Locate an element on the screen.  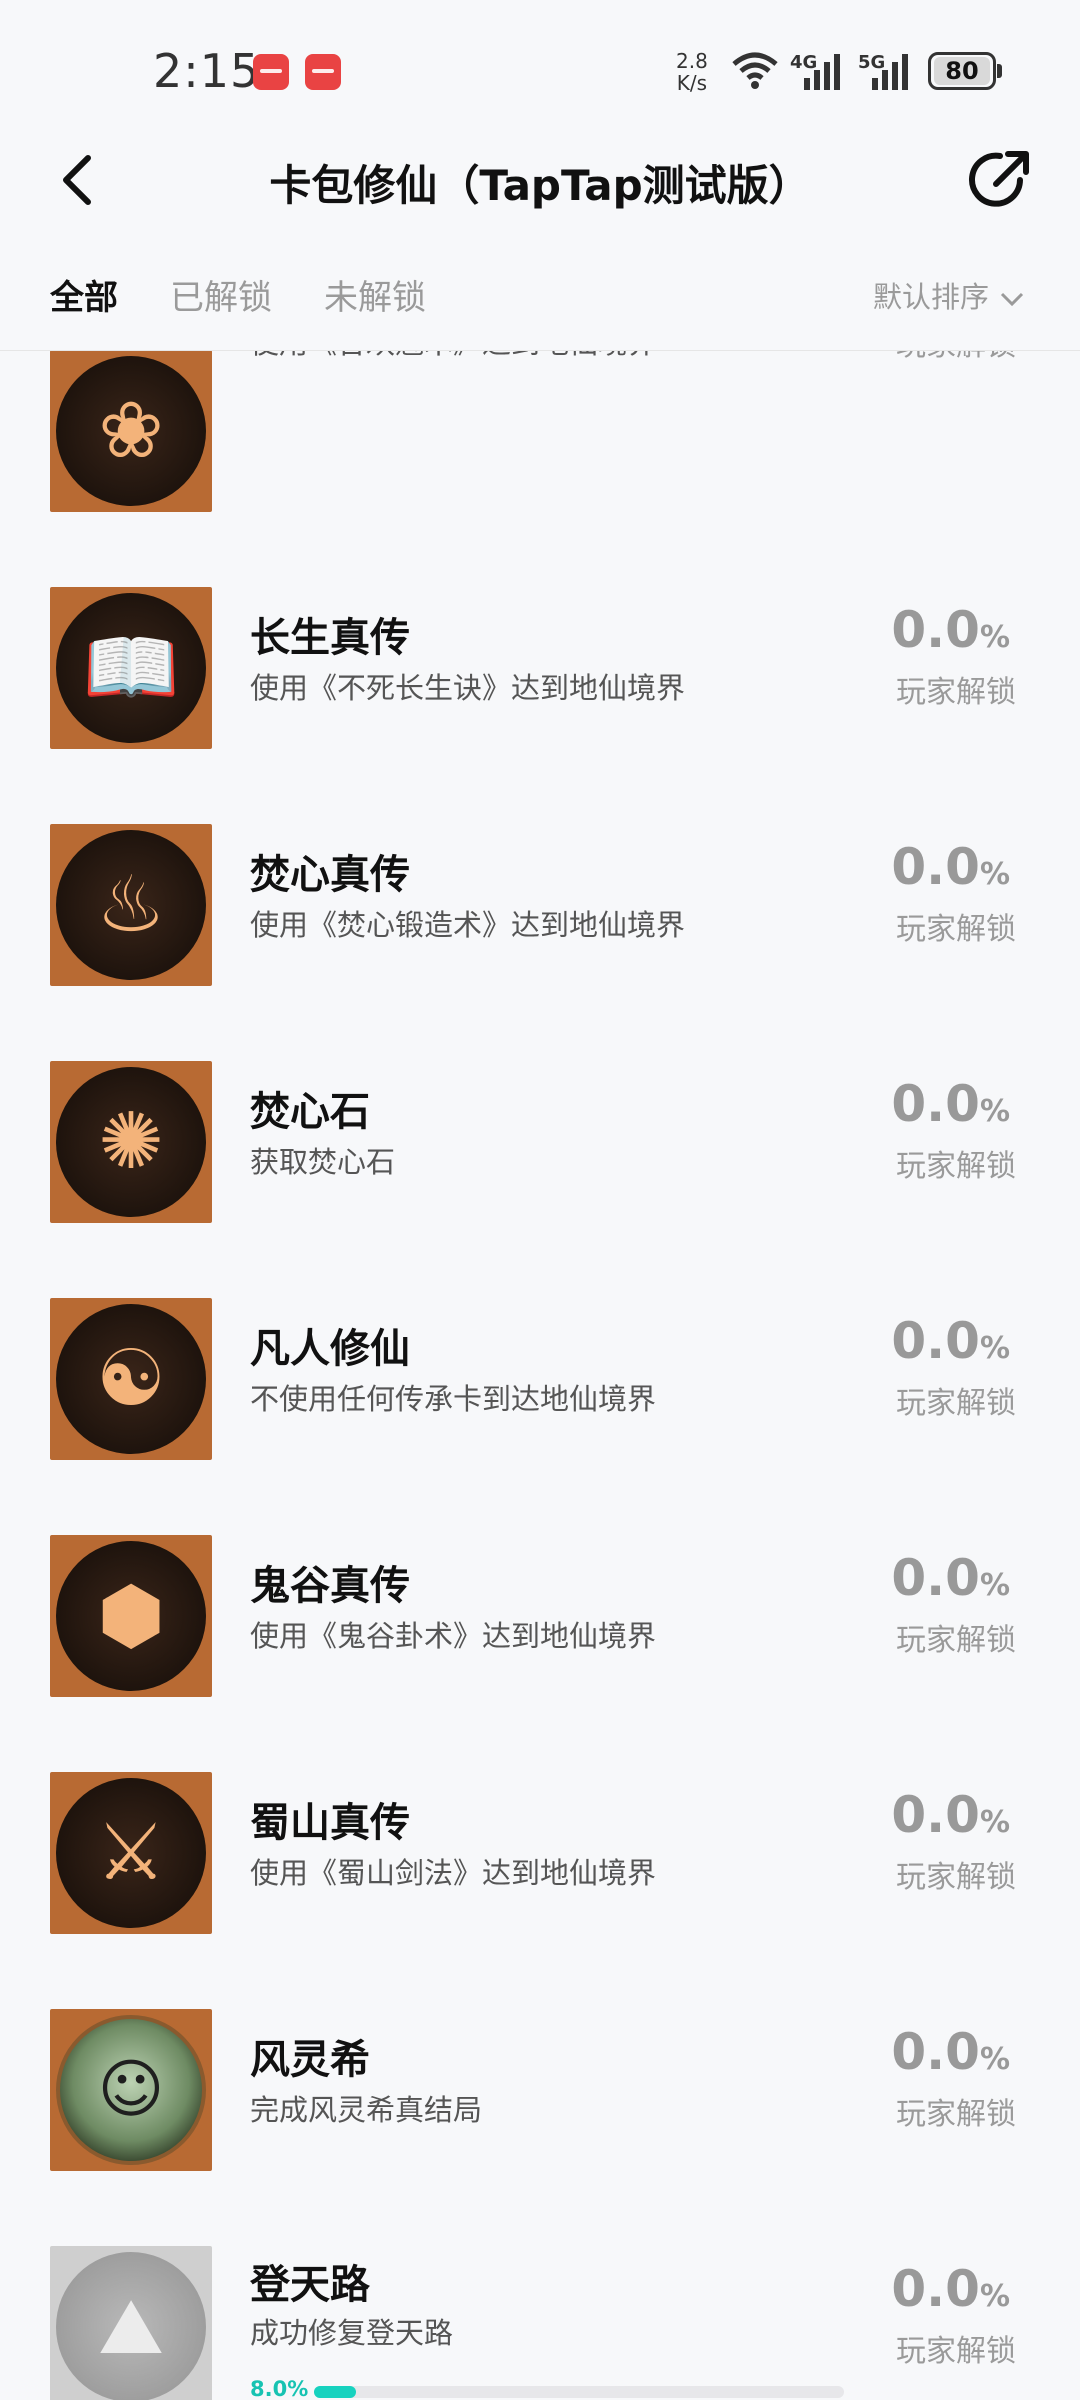
flame-forge-icon: ♨ is located at coordinates (131, 905).